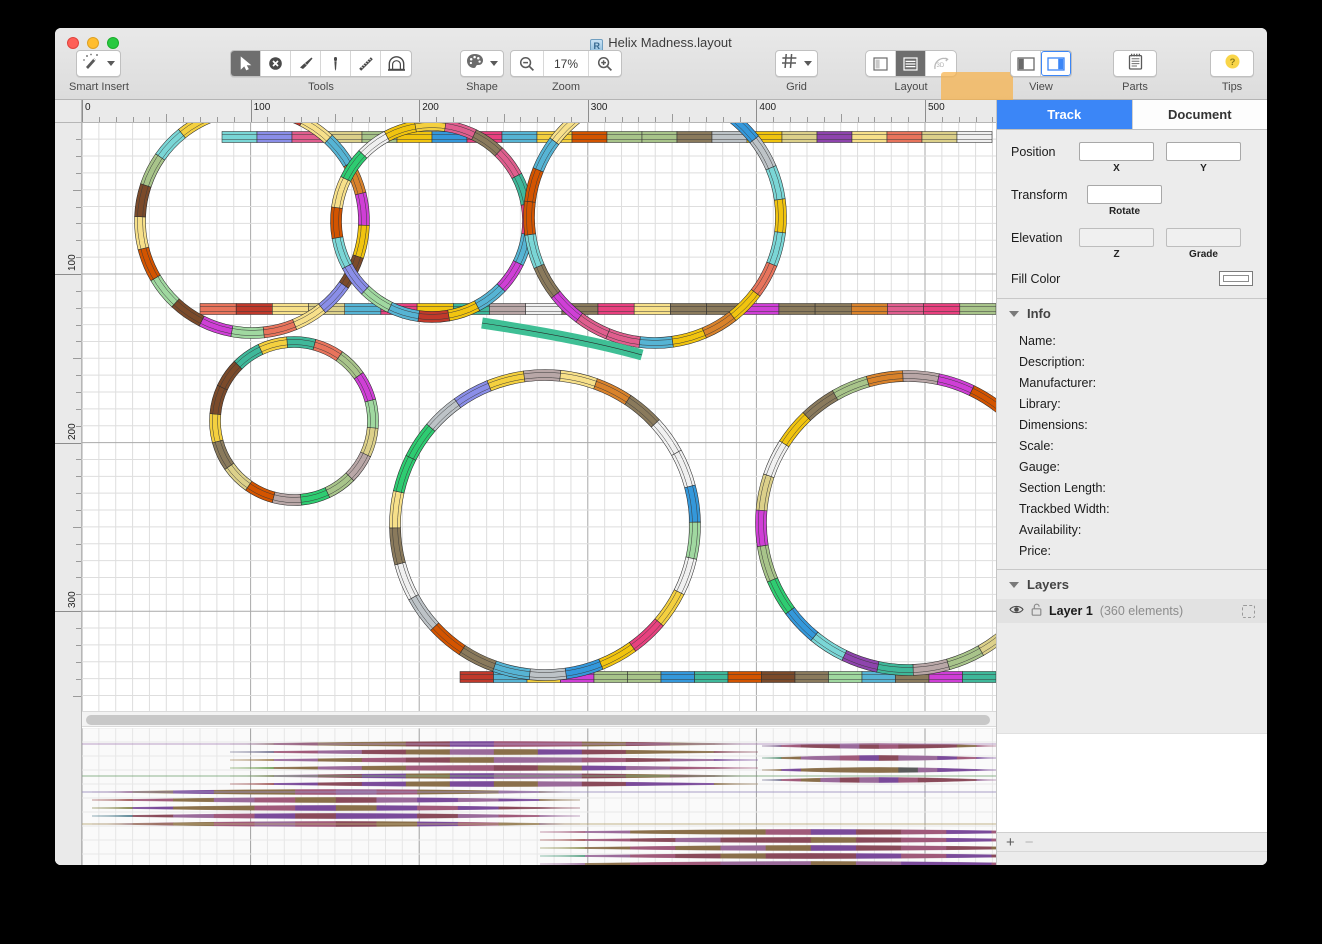 The height and width of the screenshot is (944, 1322). What do you see at coordinates (1040, 466) in the screenshot?
I see `info-row: Gauge:` at bounding box center [1040, 466].